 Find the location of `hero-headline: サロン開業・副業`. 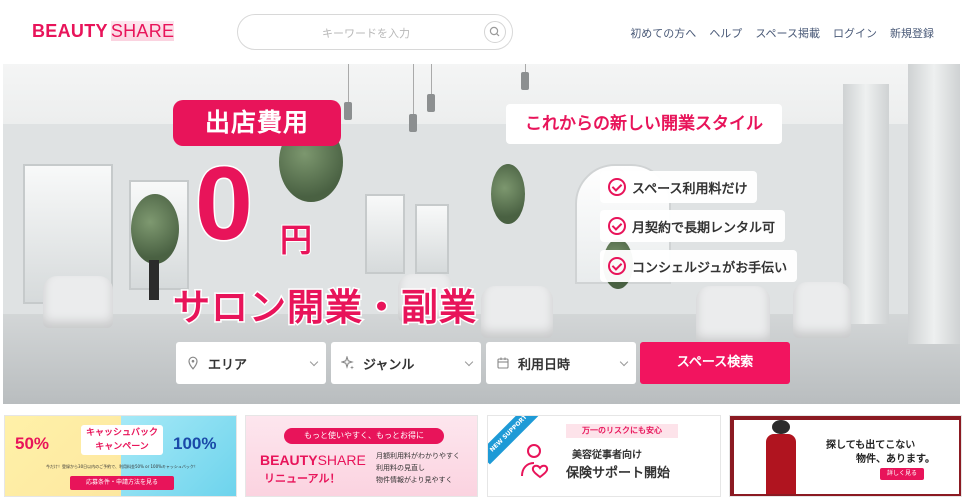

hero-headline: サロン開業・副業 is located at coordinates (325, 308).